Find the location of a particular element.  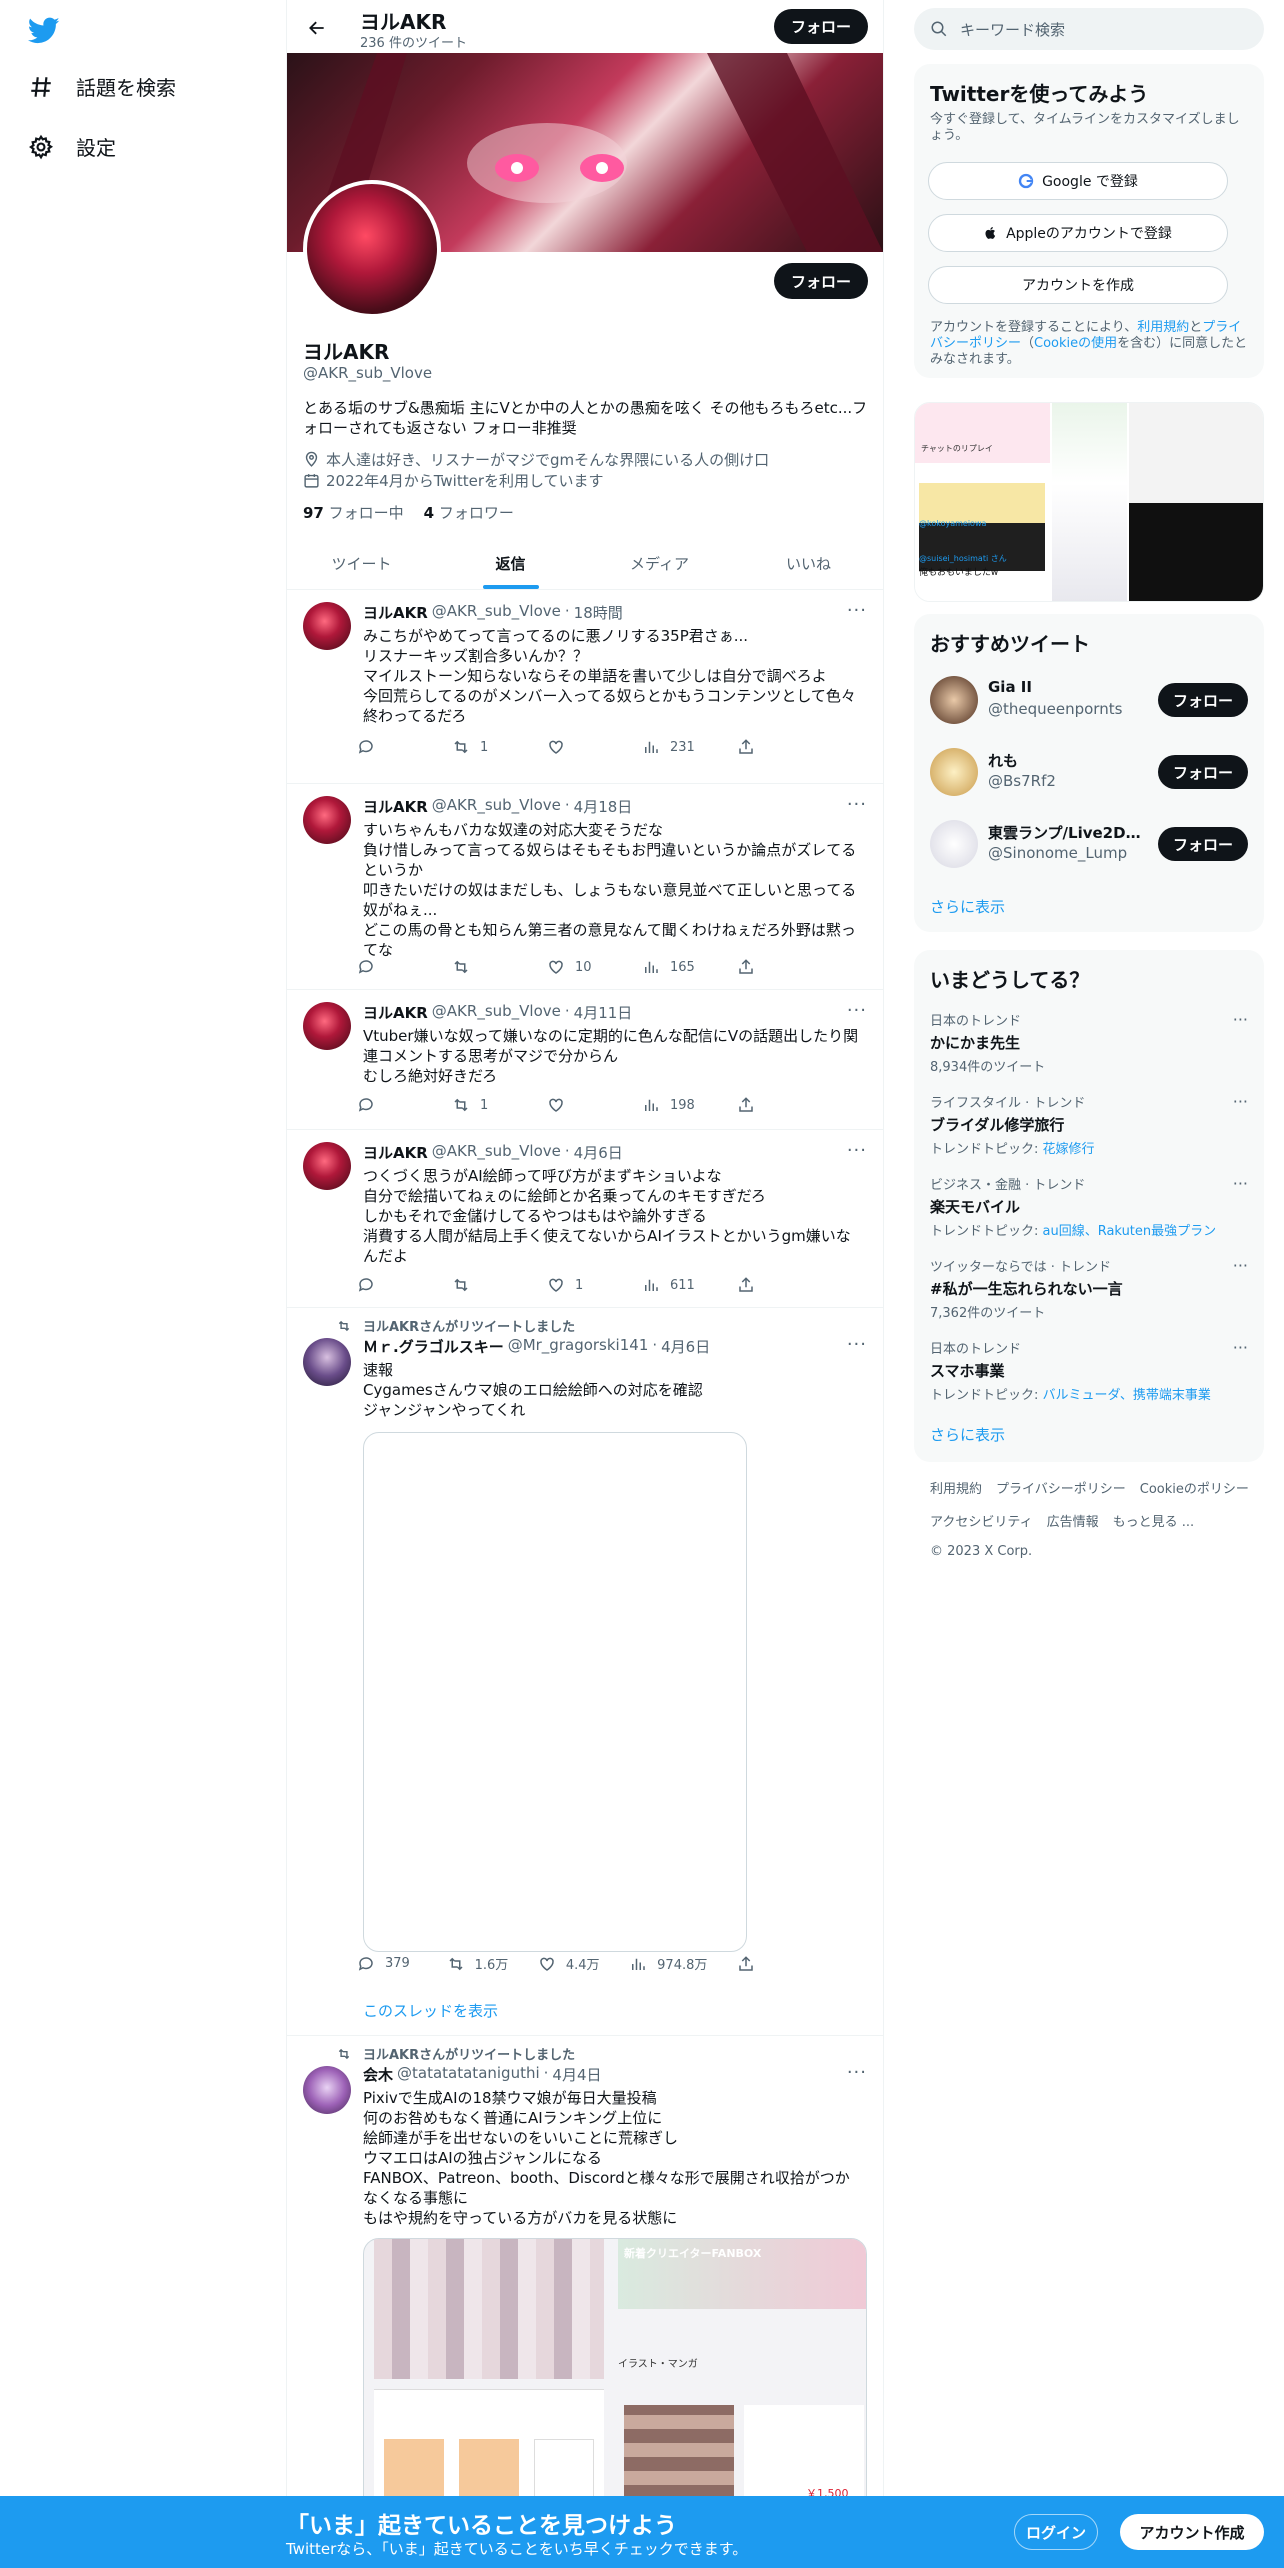

tweet-time: 18時間 is located at coordinates (598, 612).